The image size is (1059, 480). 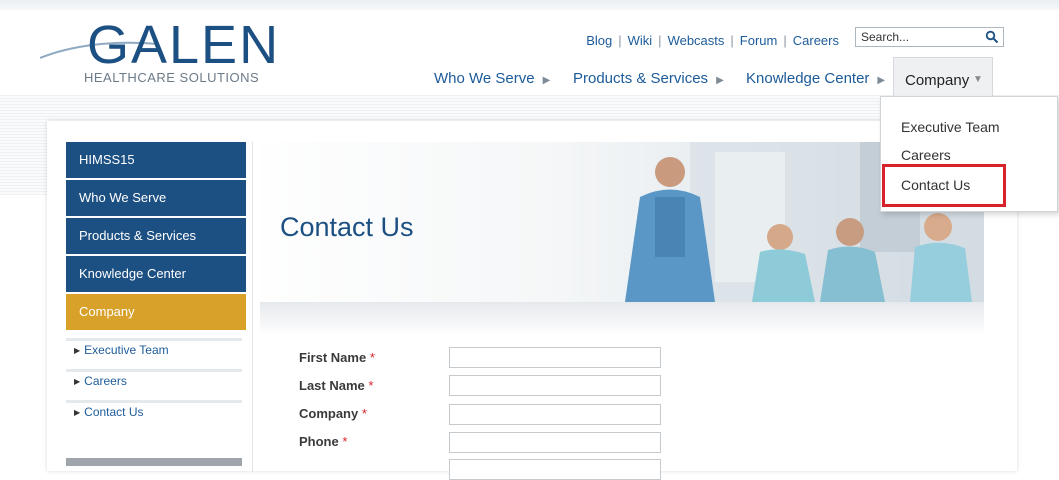 I want to click on phone-label: Phone *, so click(x=323, y=441).